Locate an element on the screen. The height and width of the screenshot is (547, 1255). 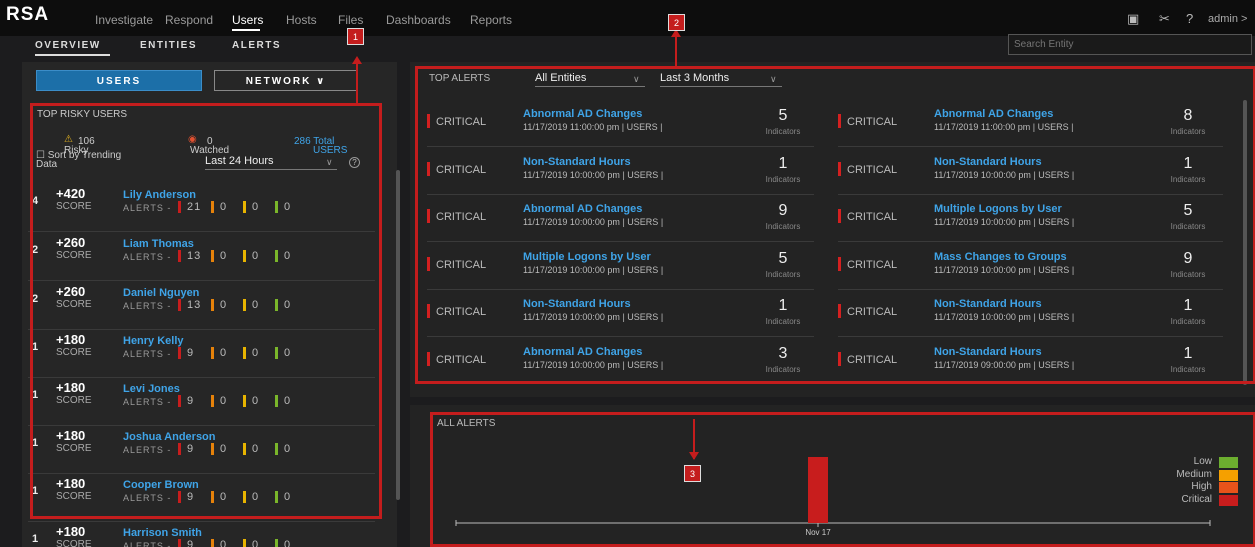
nav-active-indicator is located at coordinates (246, 30).